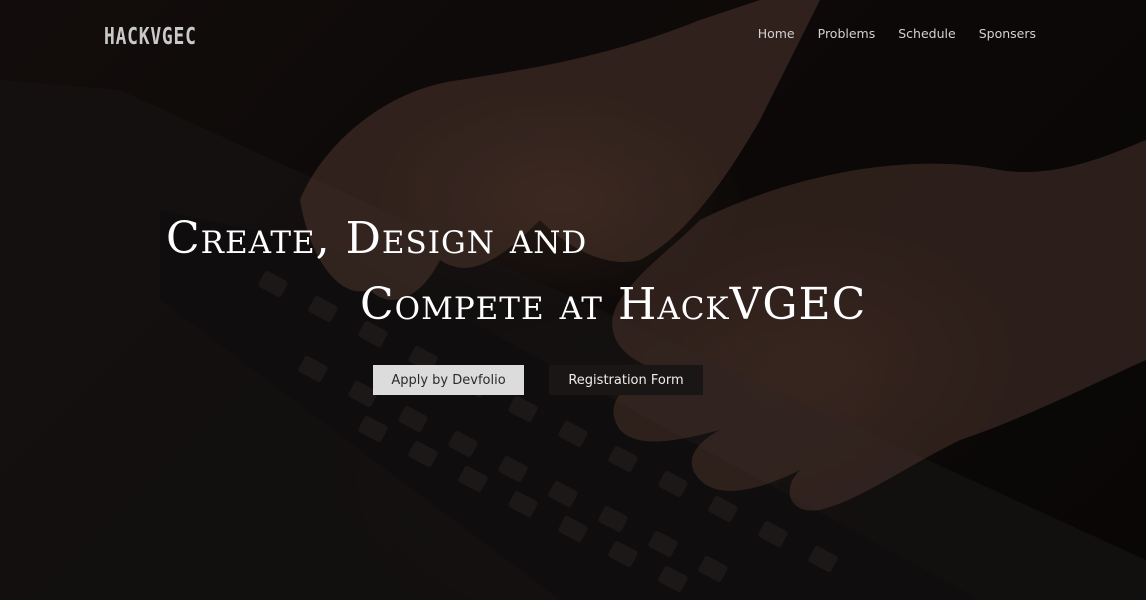 This screenshot has height=600, width=1146. I want to click on registration-form-button: Registration Form, so click(626, 380).